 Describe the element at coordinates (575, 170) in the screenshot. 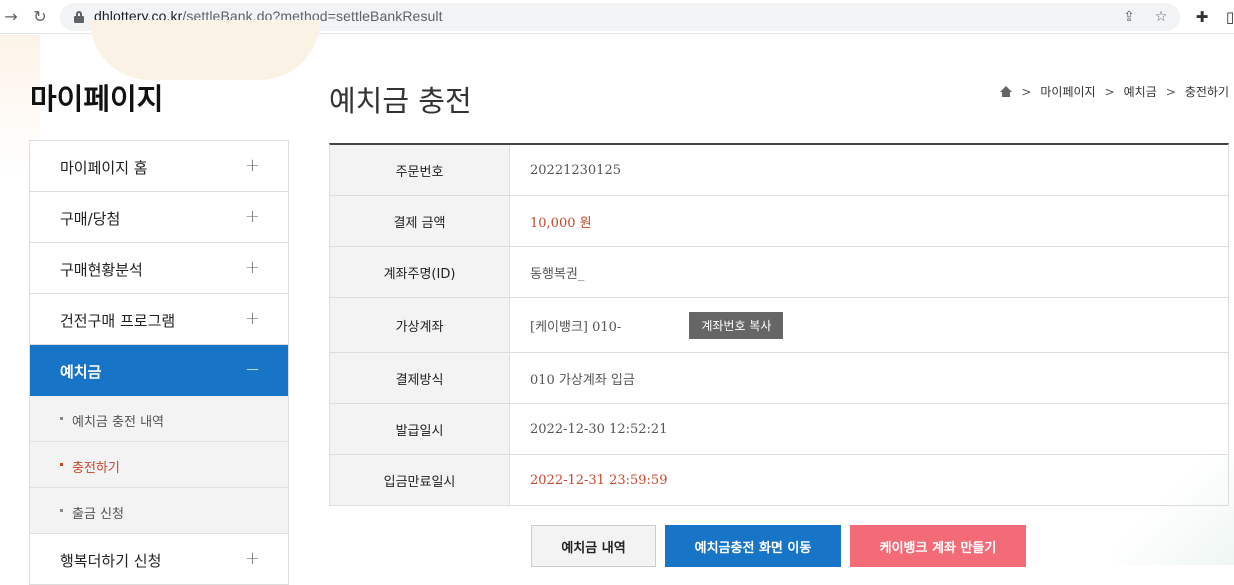

I see `order-number-value: 20221230125` at that location.